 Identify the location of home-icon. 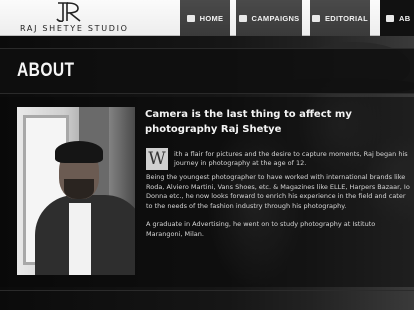
(190, 18).